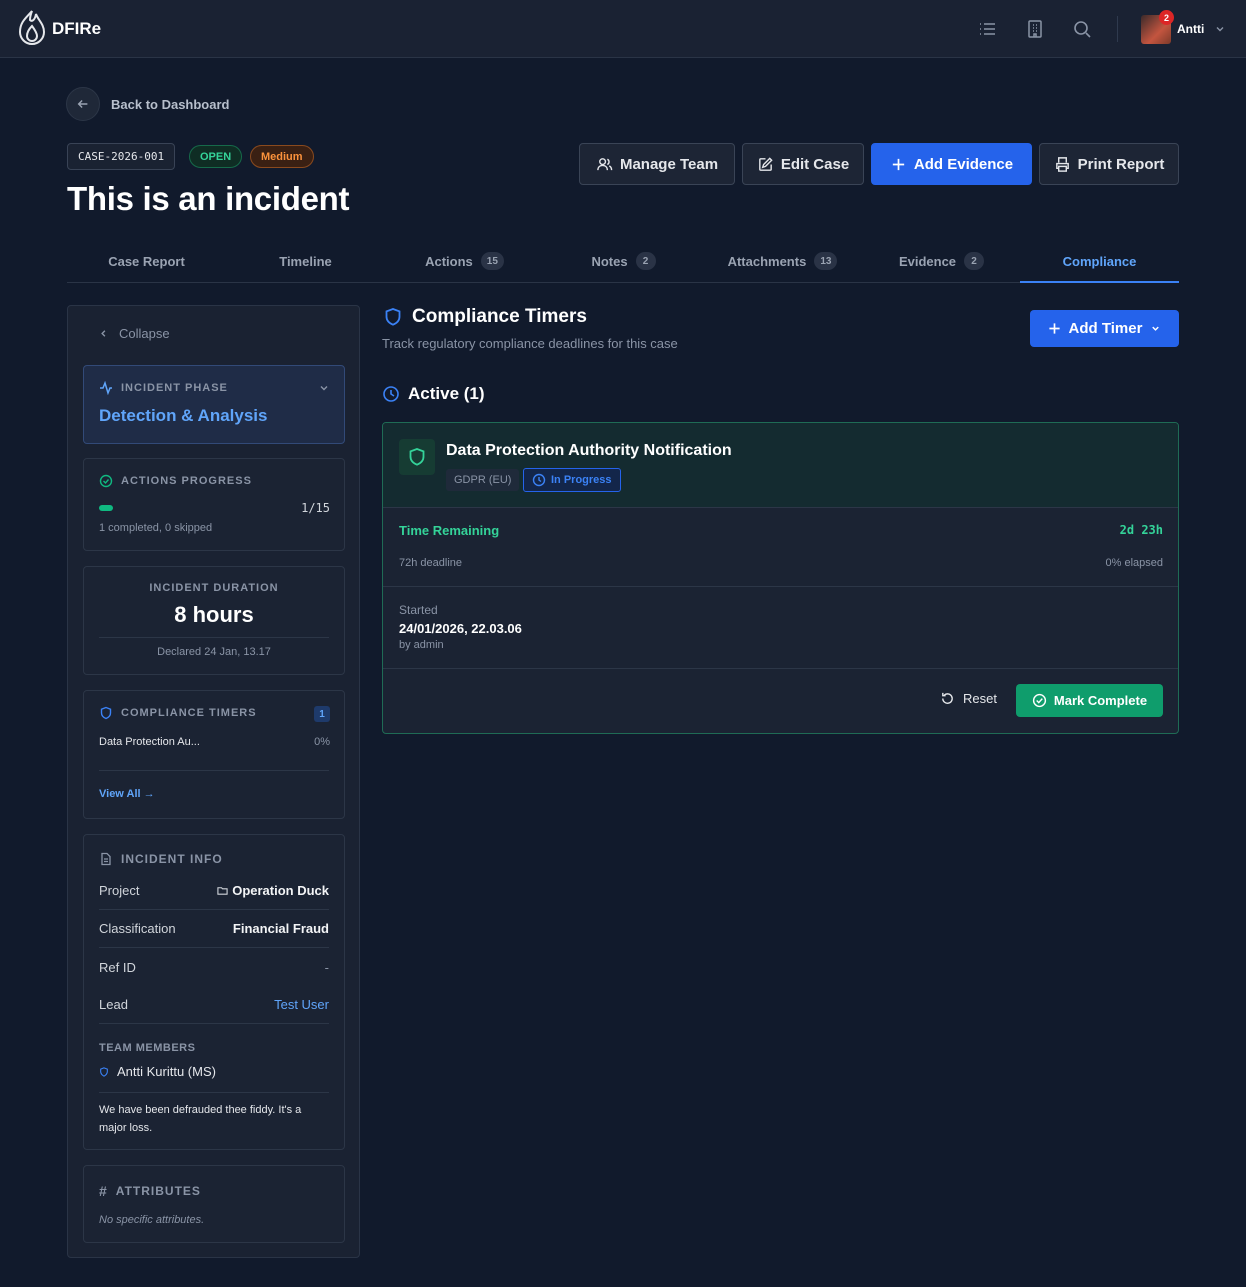 Image resolution: width=1246 pixels, height=1287 pixels. What do you see at coordinates (765, 163) in the screenshot?
I see `edit-icon` at bounding box center [765, 163].